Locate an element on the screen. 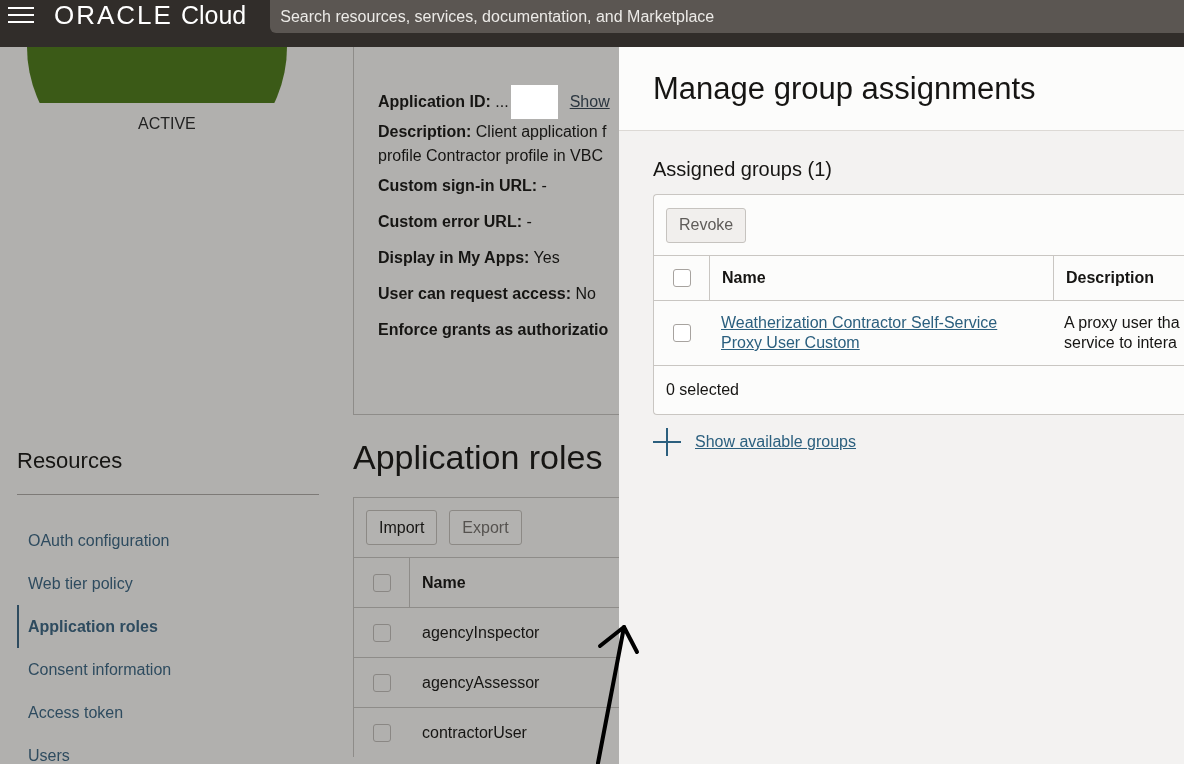  detail-field: Custom sign-in URL: - is located at coordinates (462, 186).